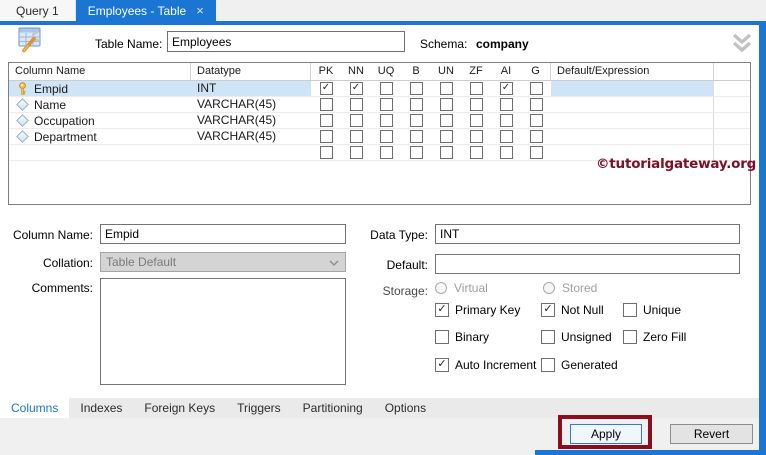 This screenshot has width=766, height=455. Describe the element at coordinates (22, 88) in the screenshot. I see `key-icon` at that location.